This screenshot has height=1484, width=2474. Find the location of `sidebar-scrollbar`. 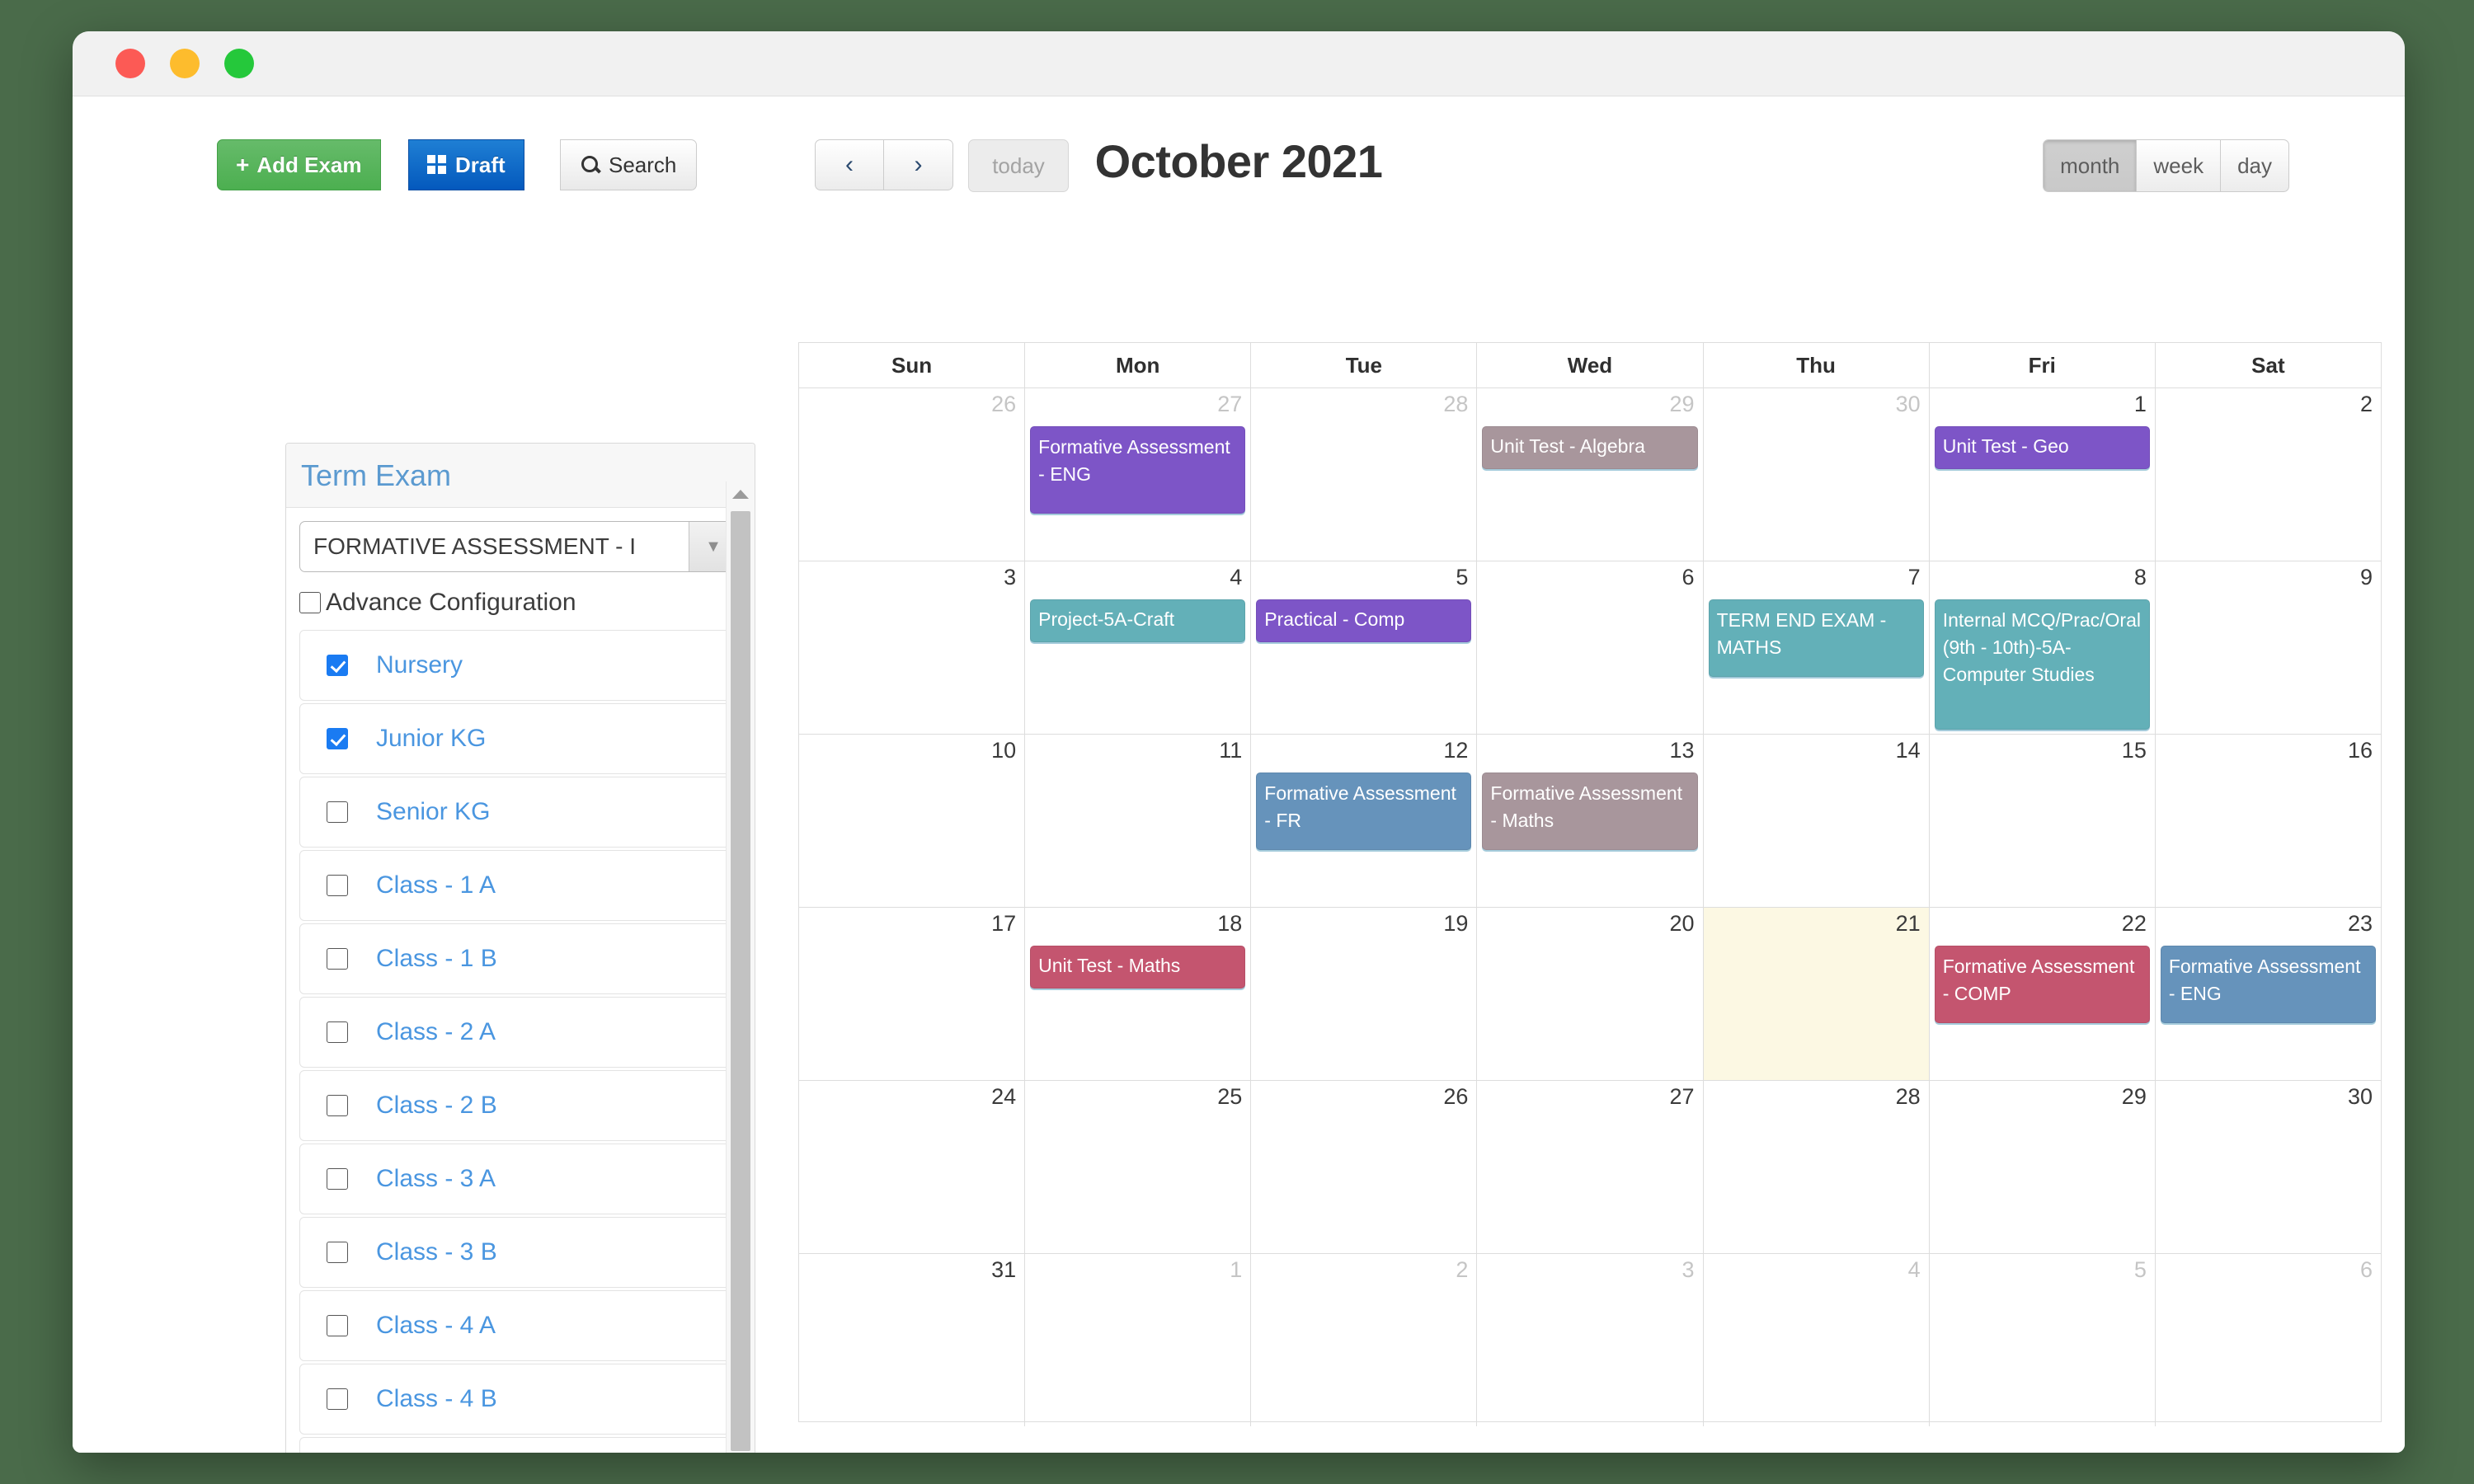

sidebar-scrollbar is located at coordinates (740, 967).